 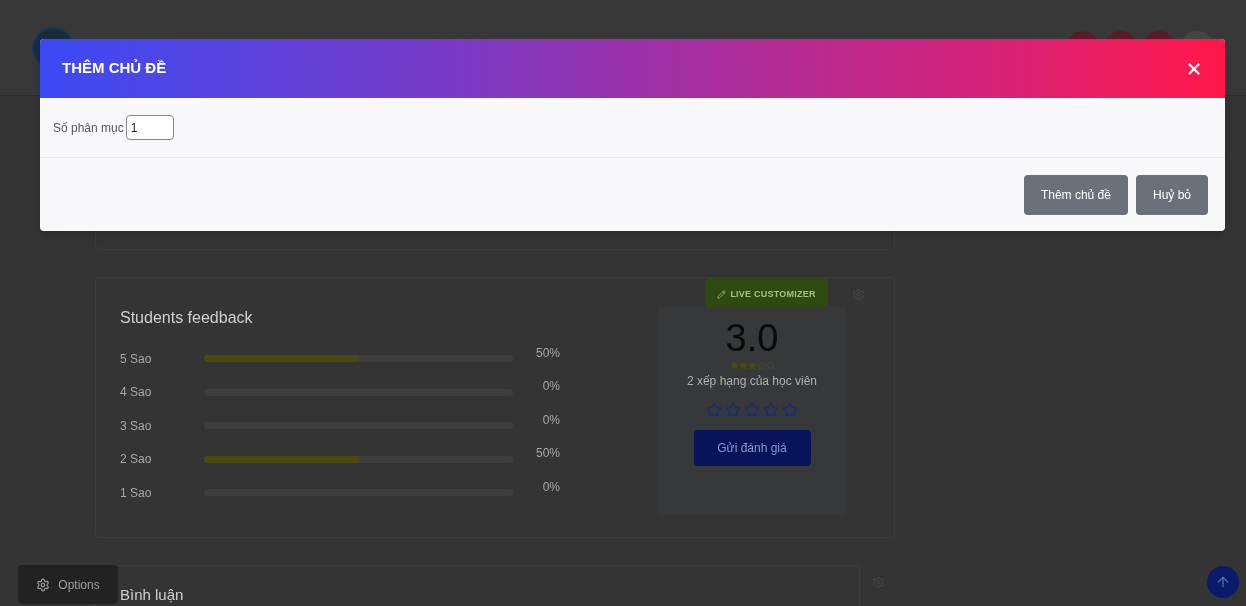 I want to click on scroll-top-button, so click(x=1223, y=582).